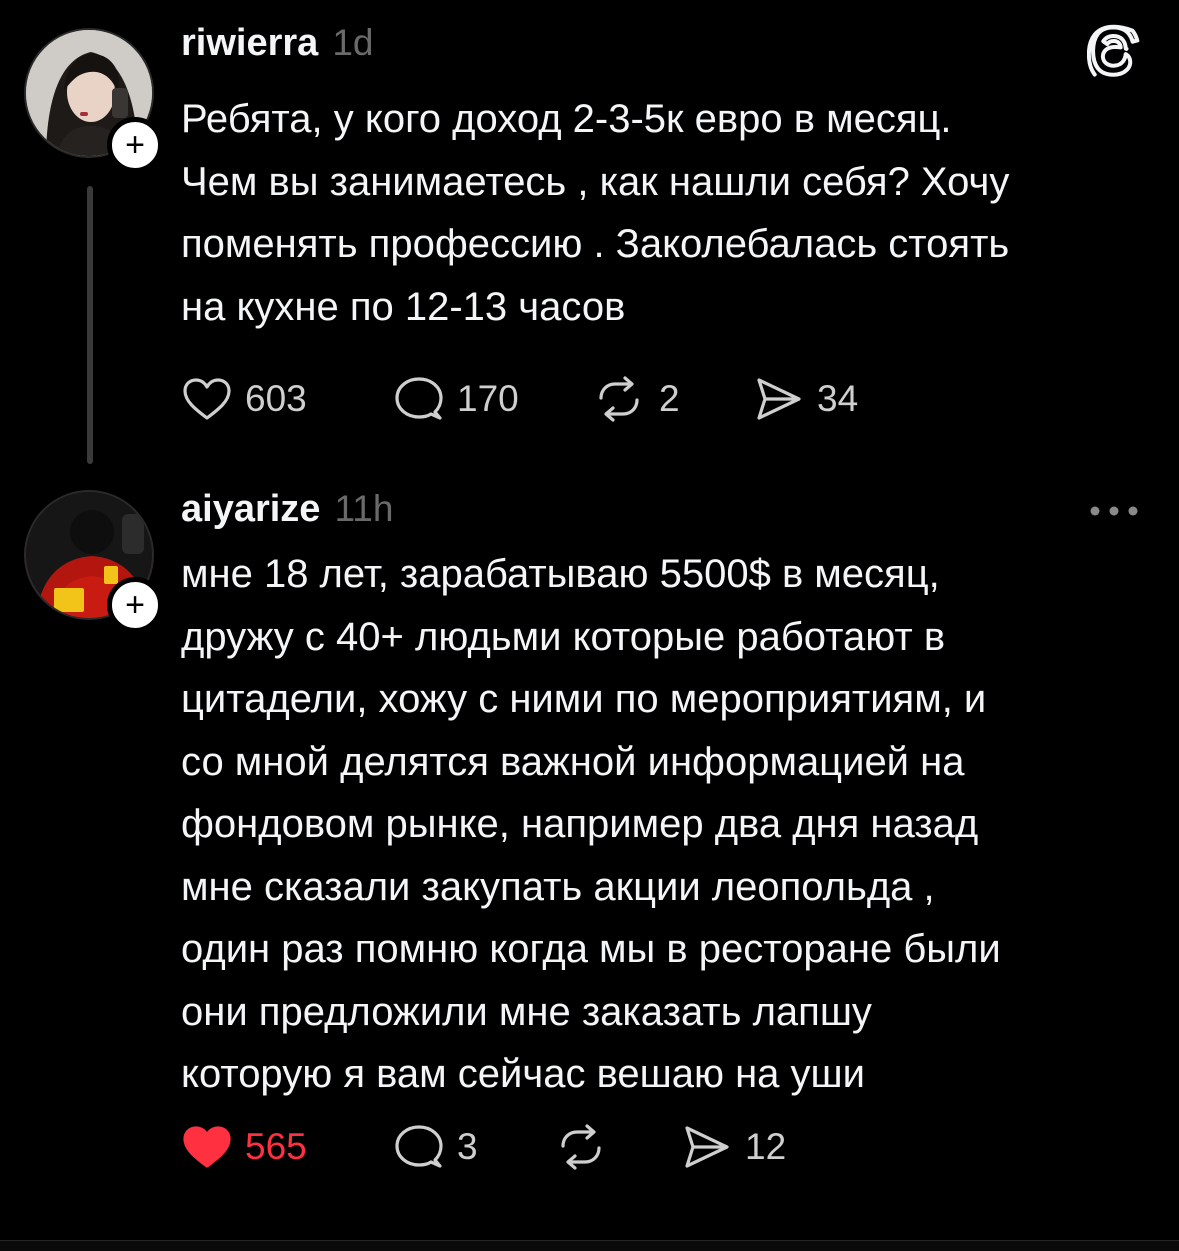 Image resolution: width=1179 pixels, height=1251 pixels. What do you see at coordinates (364, 508) in the screenshot?
I see `post-time: 11h` at bounding box center [364, 508].